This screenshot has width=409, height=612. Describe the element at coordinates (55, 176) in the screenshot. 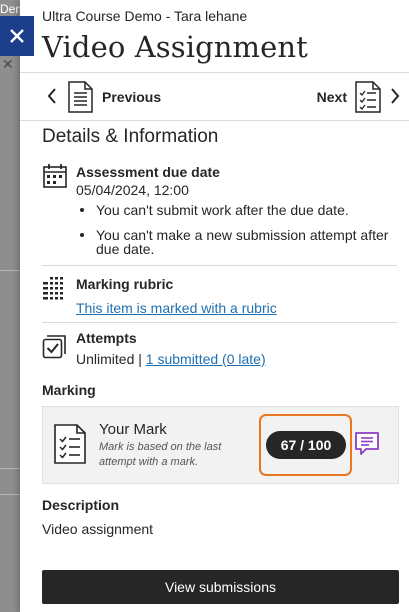

I see `calendar-icon` at that location.